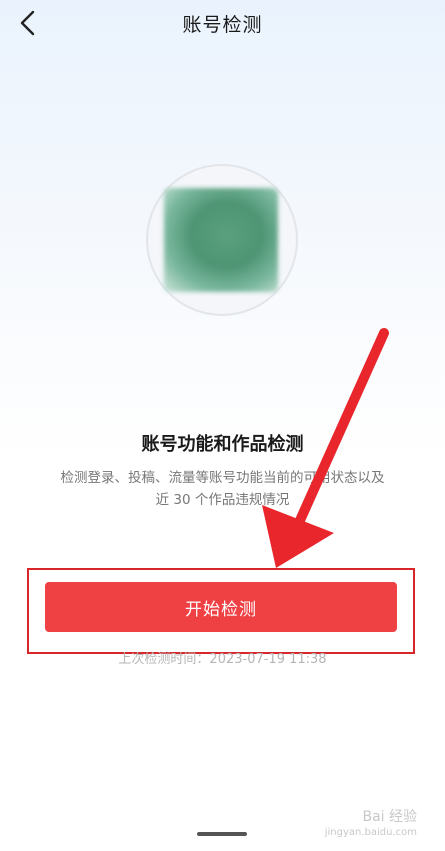 The height and width of the screenshot is (851, 445). I want to click on feature-title: 账号功能和作品检测, so click(222, 444).